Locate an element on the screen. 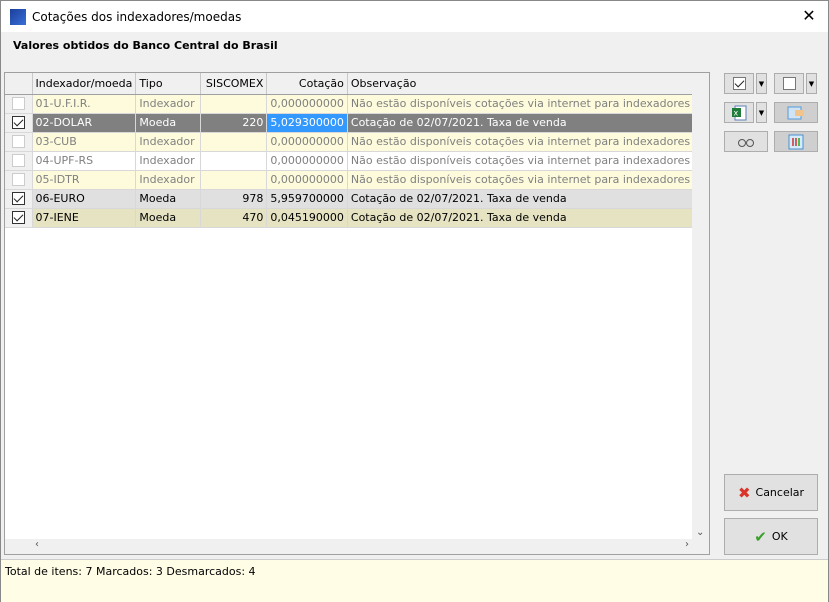  excel-icon: x is located at coordinates (739, 112).